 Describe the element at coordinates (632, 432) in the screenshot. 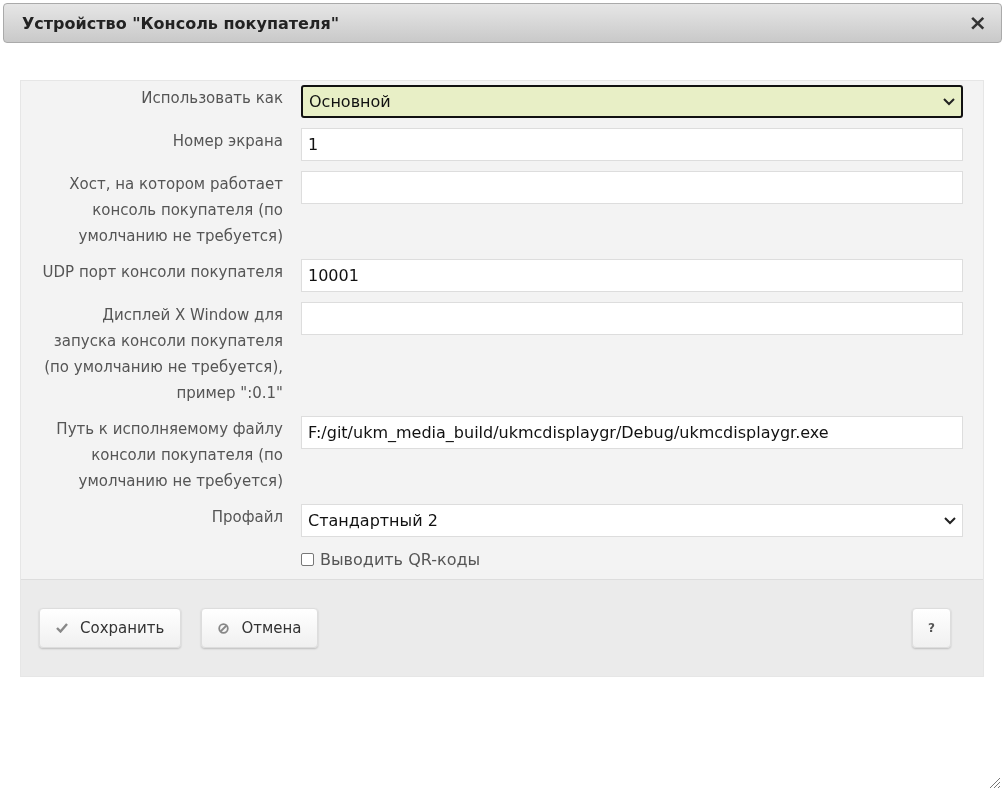

I see `input-field: F:/git/ukm_media_build/ukmcdisplaygr/Debug/ukmcdisplaygr.exe` at that location.